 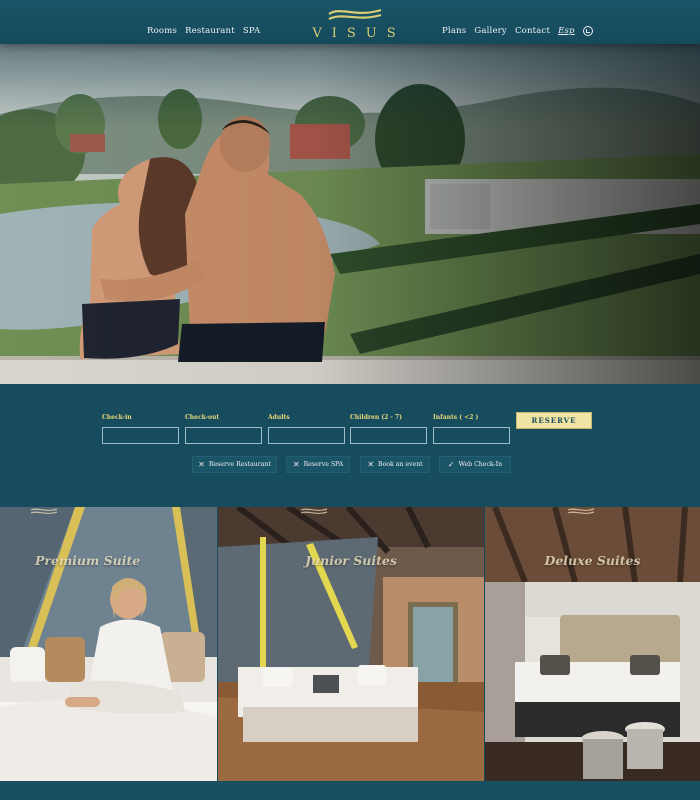 I want to click on reserve-button: RESERVE, so click(x=554, y=420).